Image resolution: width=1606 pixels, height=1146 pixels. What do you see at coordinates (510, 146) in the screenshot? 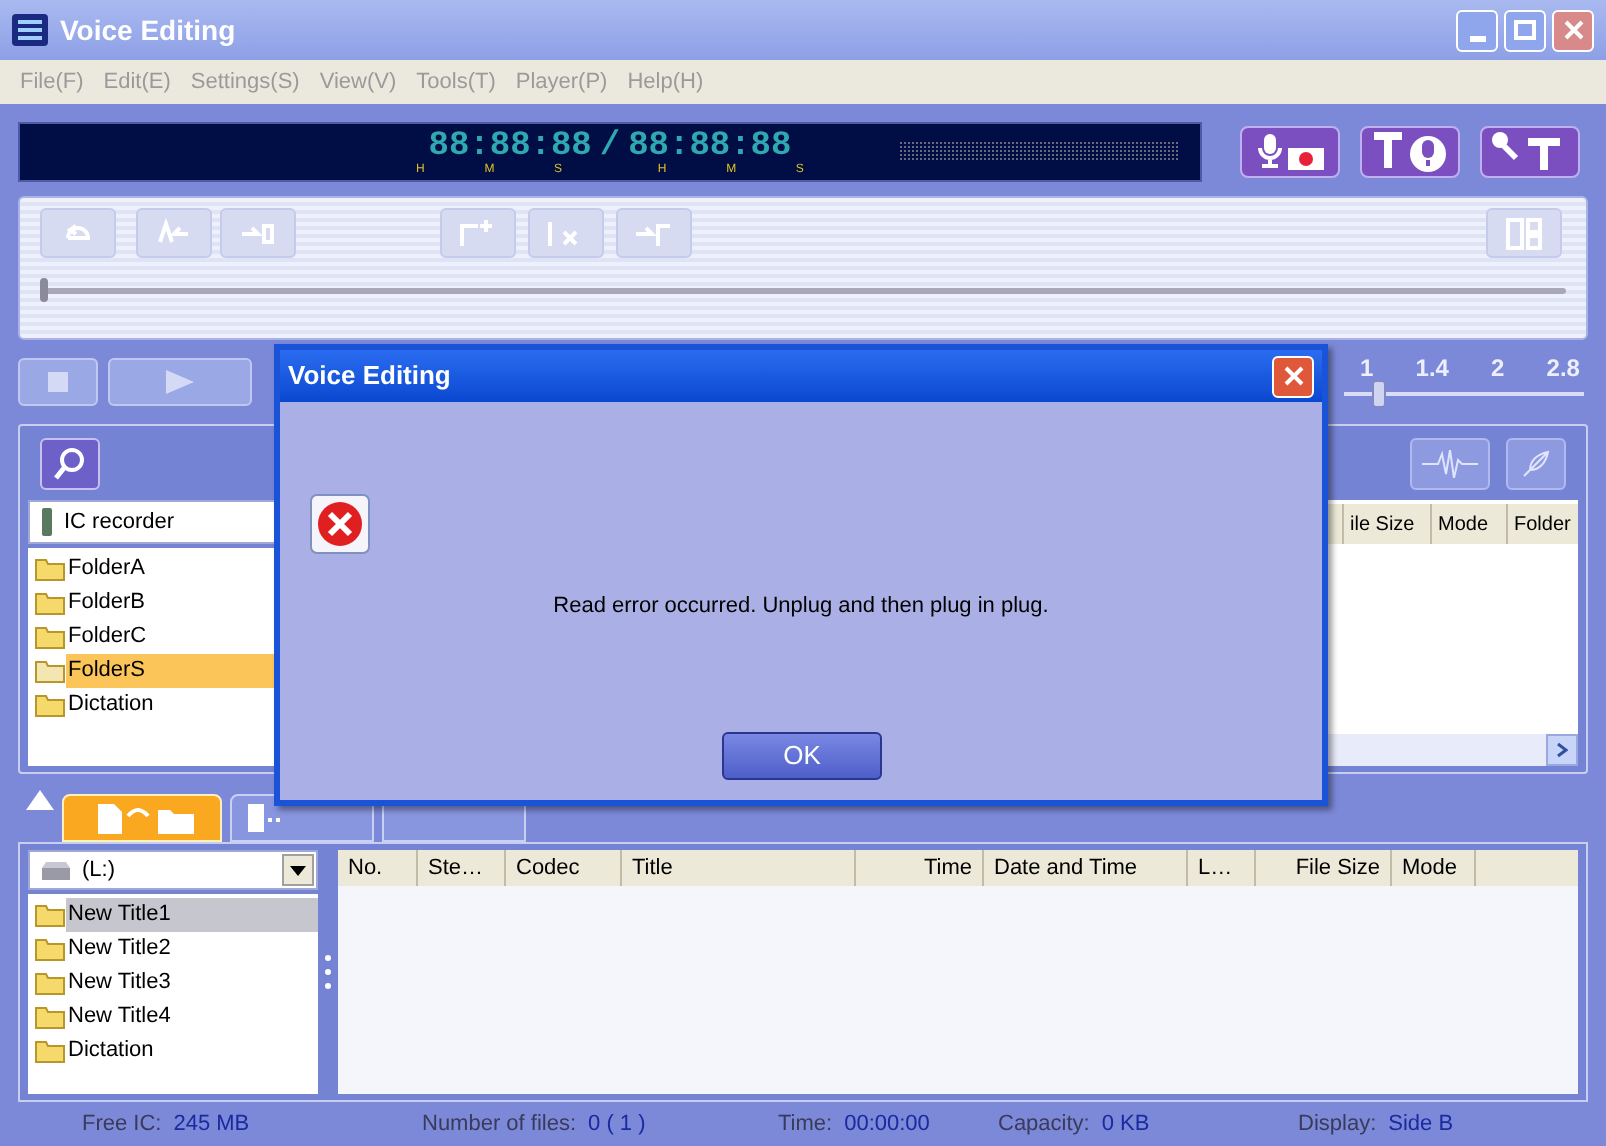
I see `elapsed-time: 88:88:88` at bounding box center [510, 146].